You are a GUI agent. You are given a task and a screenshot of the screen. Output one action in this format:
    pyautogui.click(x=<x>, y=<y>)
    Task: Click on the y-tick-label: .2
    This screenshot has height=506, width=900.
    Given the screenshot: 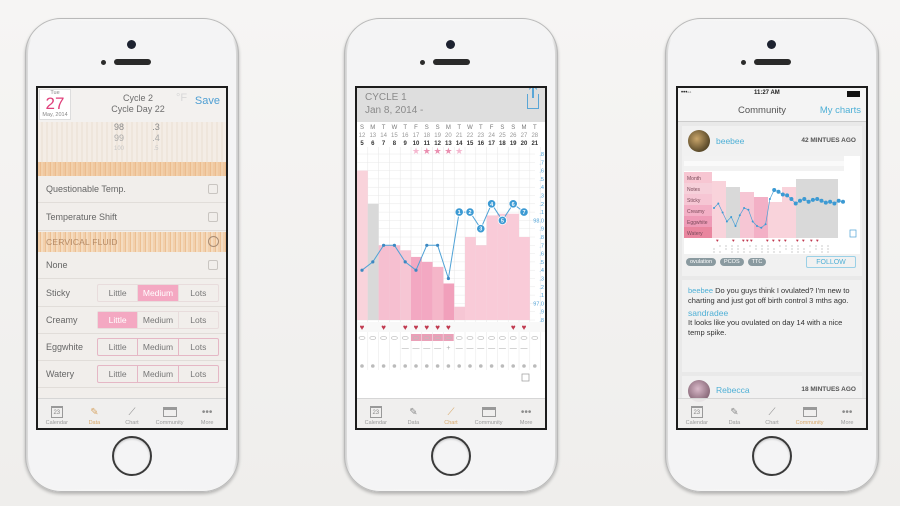 What is the action you would take?
    pyautogui.click(x=541, y=288)
    